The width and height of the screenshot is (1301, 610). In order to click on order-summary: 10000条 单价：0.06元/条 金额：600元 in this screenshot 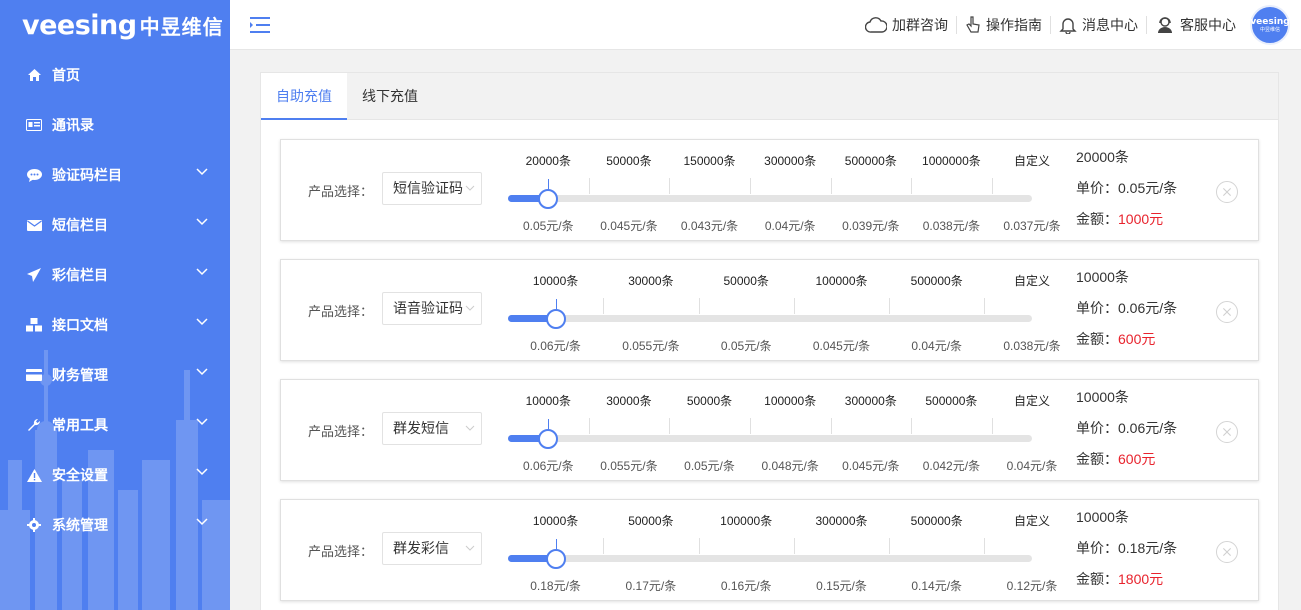, I will do `click(1126, 315)`.